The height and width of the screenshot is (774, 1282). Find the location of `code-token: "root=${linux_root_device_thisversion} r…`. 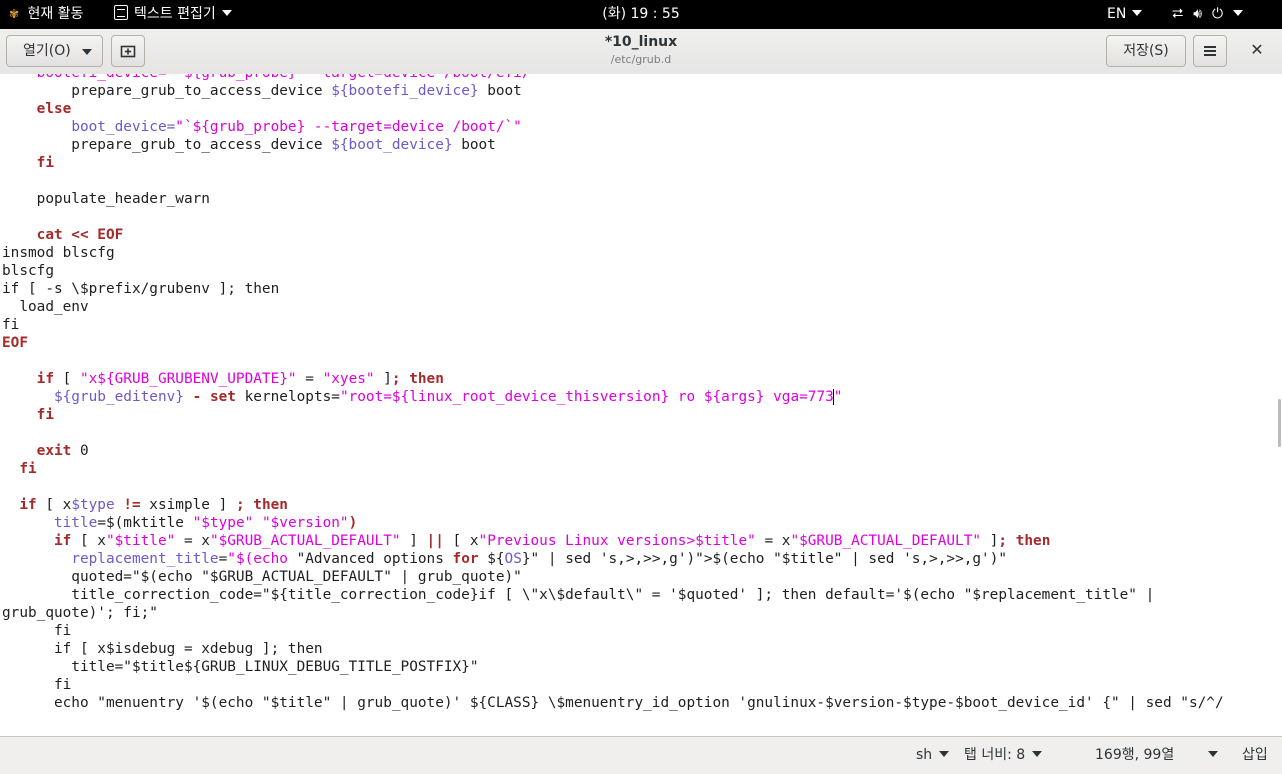

code-token: "root=${linux_root_device_thisversion} r… is located at coordinates (586, 397).